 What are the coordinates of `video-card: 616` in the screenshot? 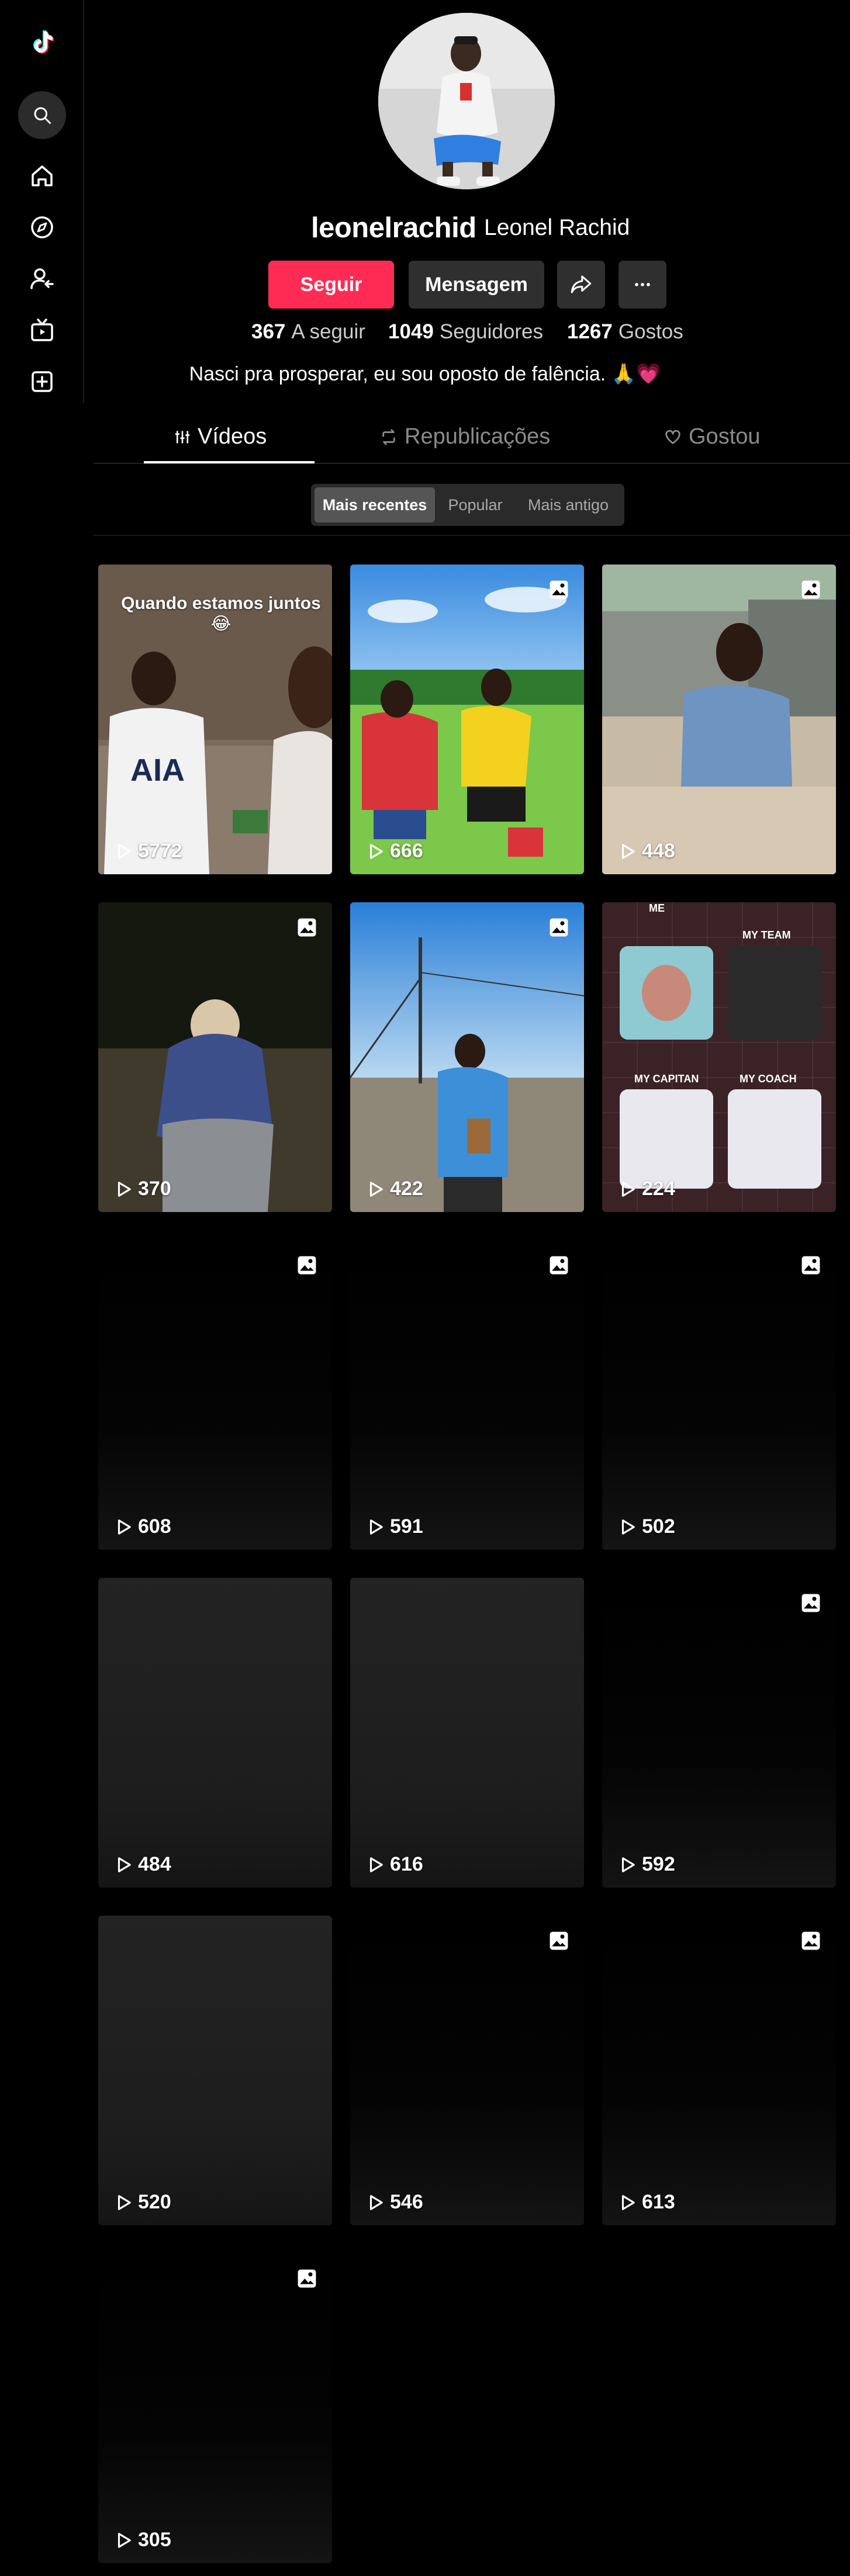 It's located at (467, 1733).